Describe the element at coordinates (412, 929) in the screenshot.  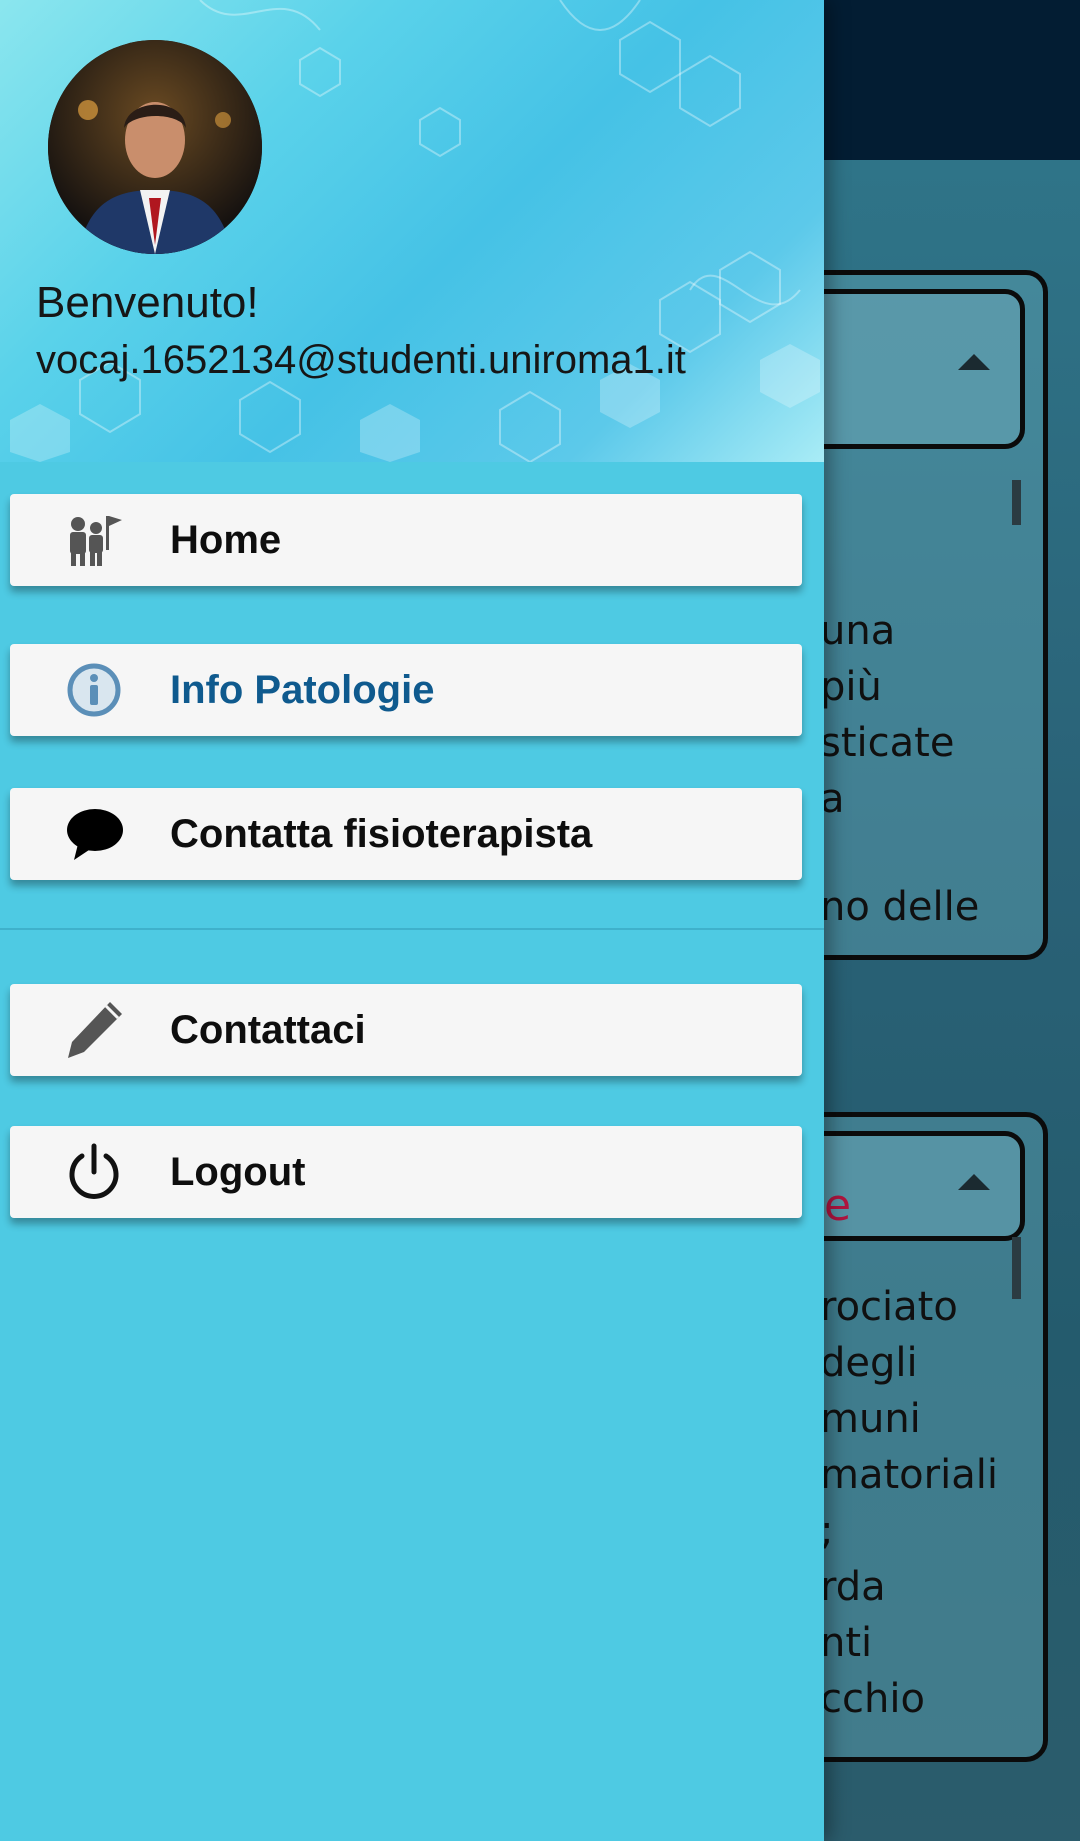
I see `menu-divider` at that location.